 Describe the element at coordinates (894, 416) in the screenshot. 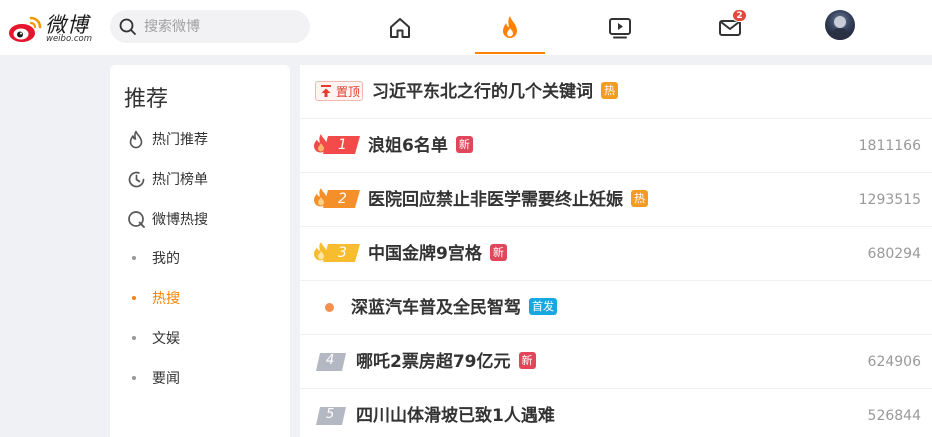

I see `hot-row-count: 526844` at that location.